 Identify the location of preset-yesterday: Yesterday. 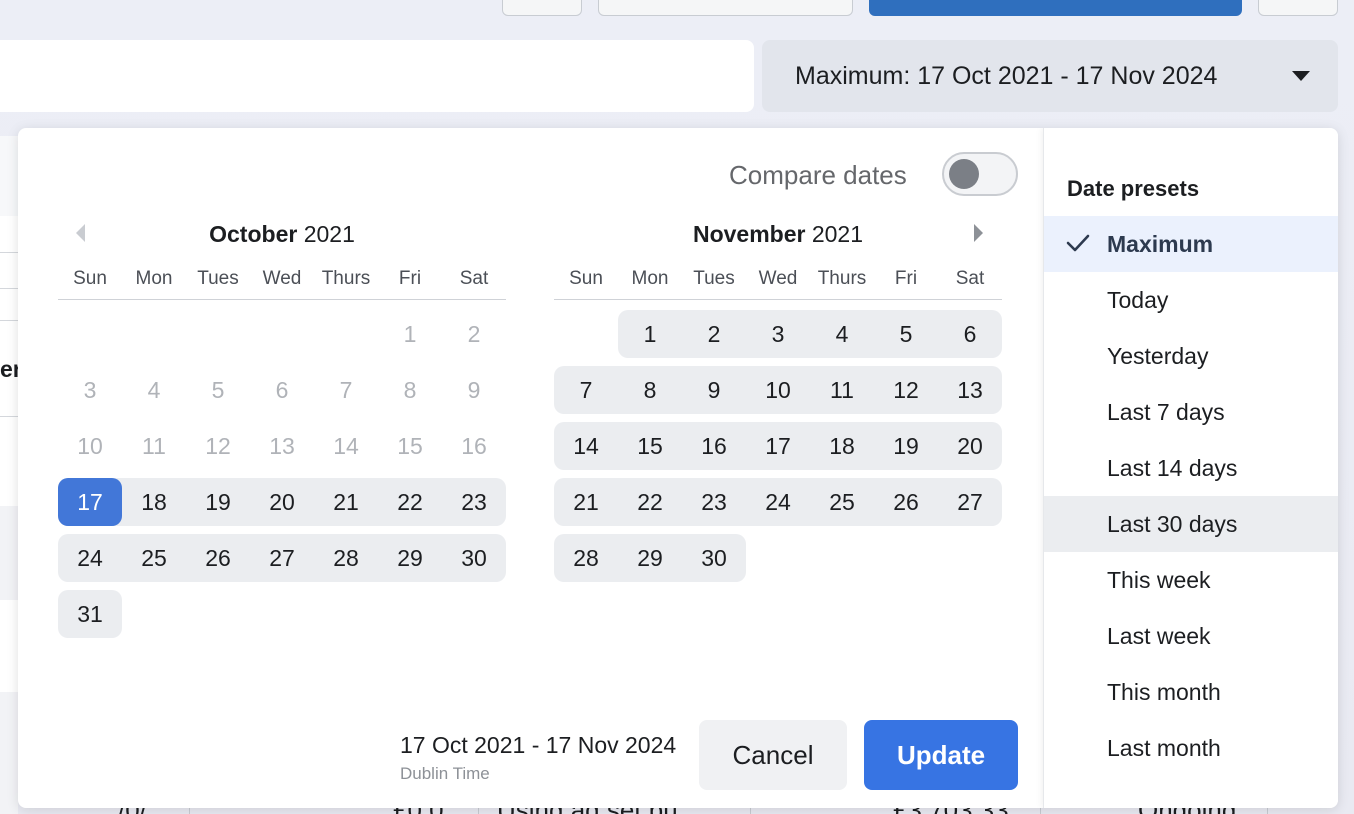
(1191, 356).